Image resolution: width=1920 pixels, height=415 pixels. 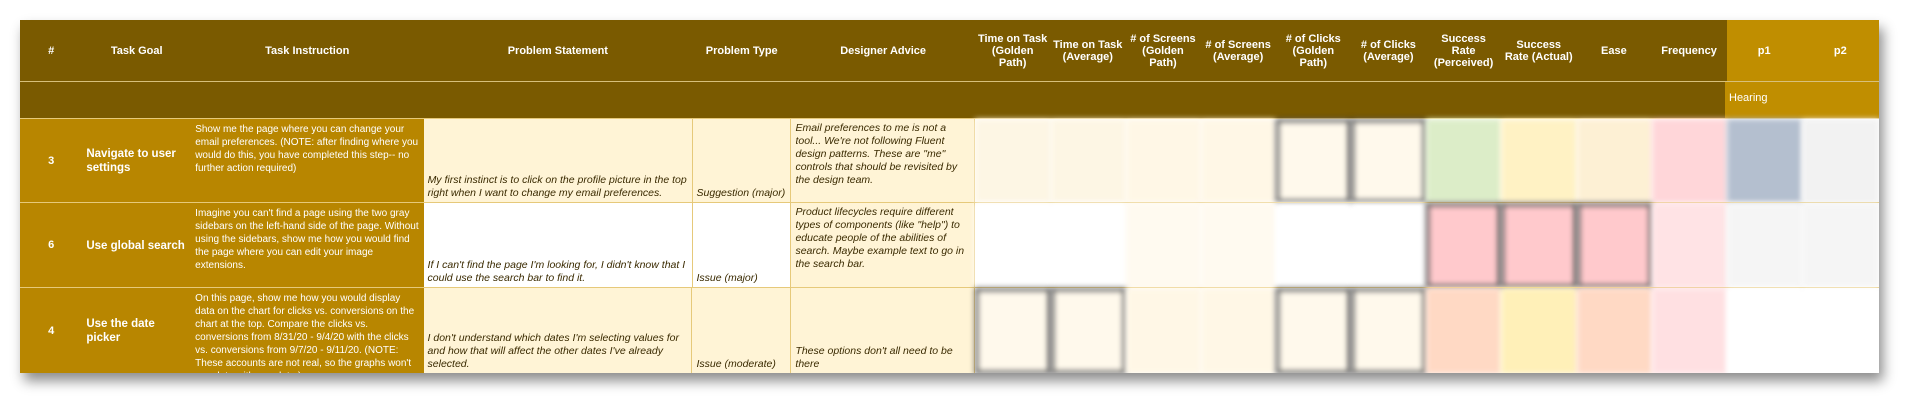 What do you see at coordinates (1688, 50) in the screenshot?
I see `header-frequency: Frequency` at bounding box center [1688, 50].